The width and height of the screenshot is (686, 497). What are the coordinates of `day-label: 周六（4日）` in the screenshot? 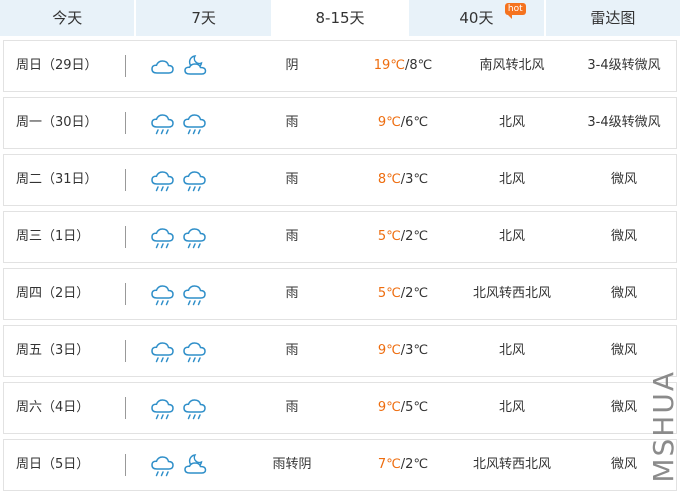 It's located at (53, 407).